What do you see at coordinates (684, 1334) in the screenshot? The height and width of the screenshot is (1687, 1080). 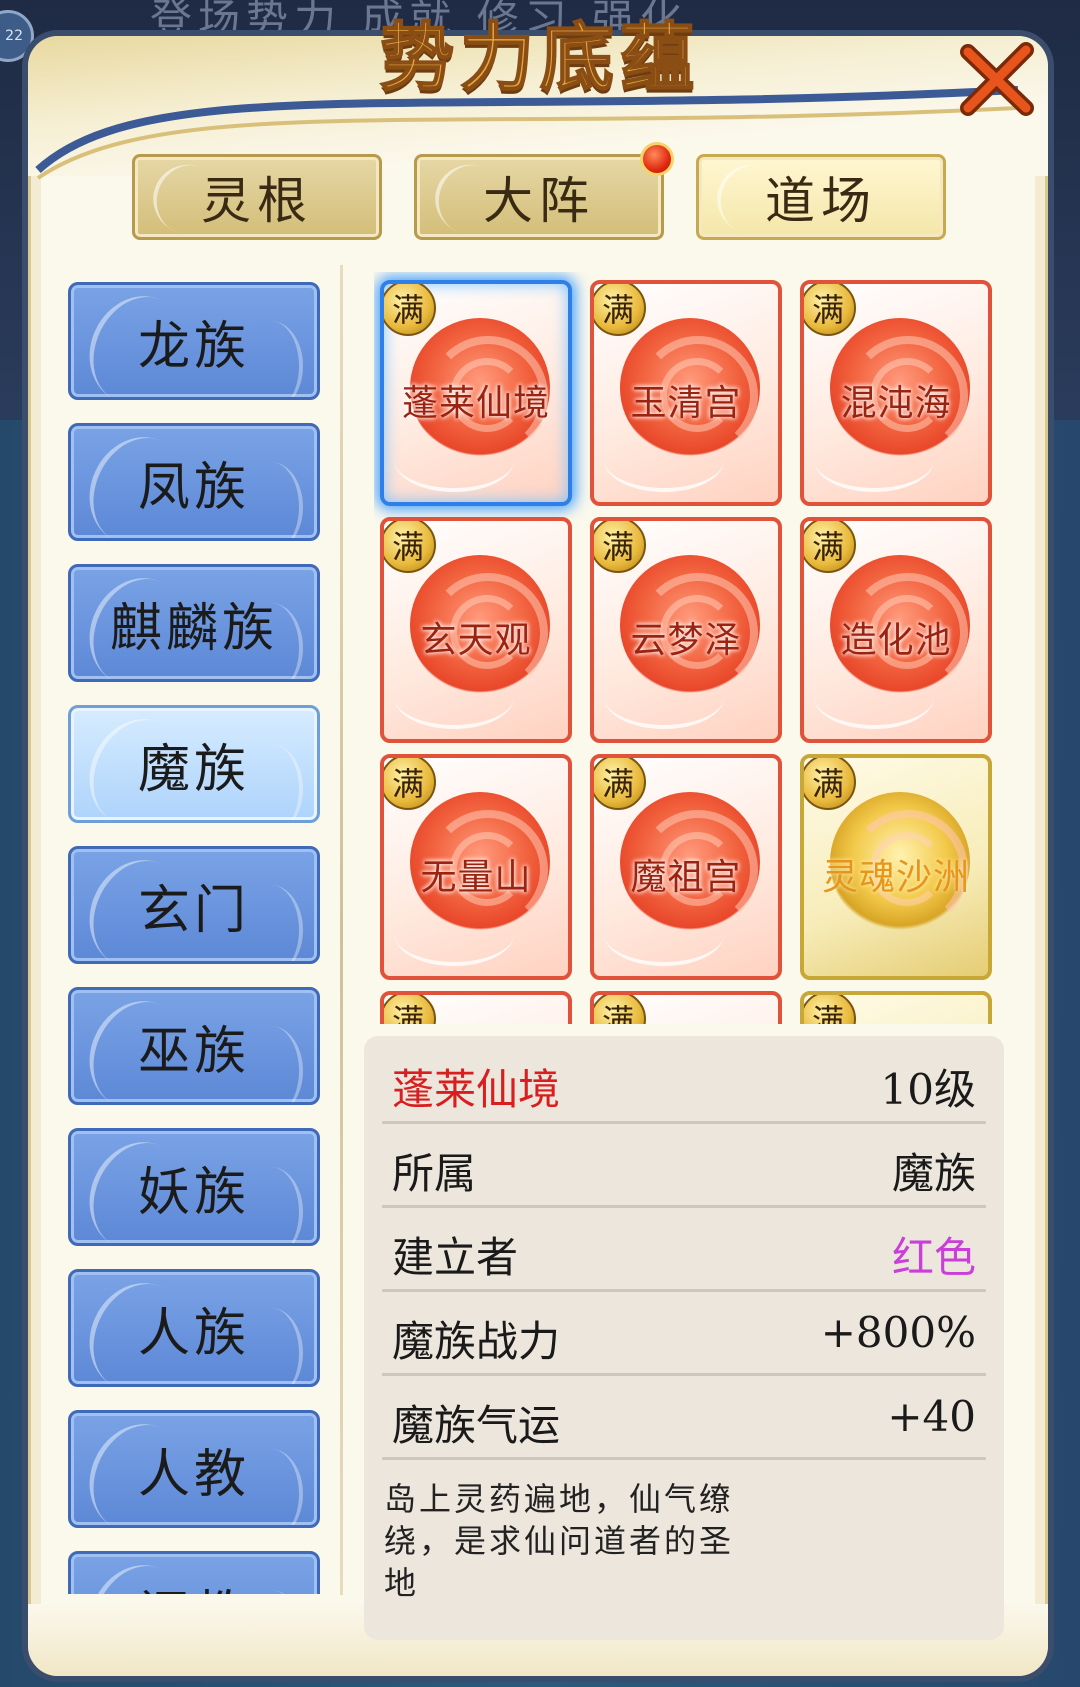 I see `info-row-power: 魔族战力 +800%` at bounding box center [684, 1334].